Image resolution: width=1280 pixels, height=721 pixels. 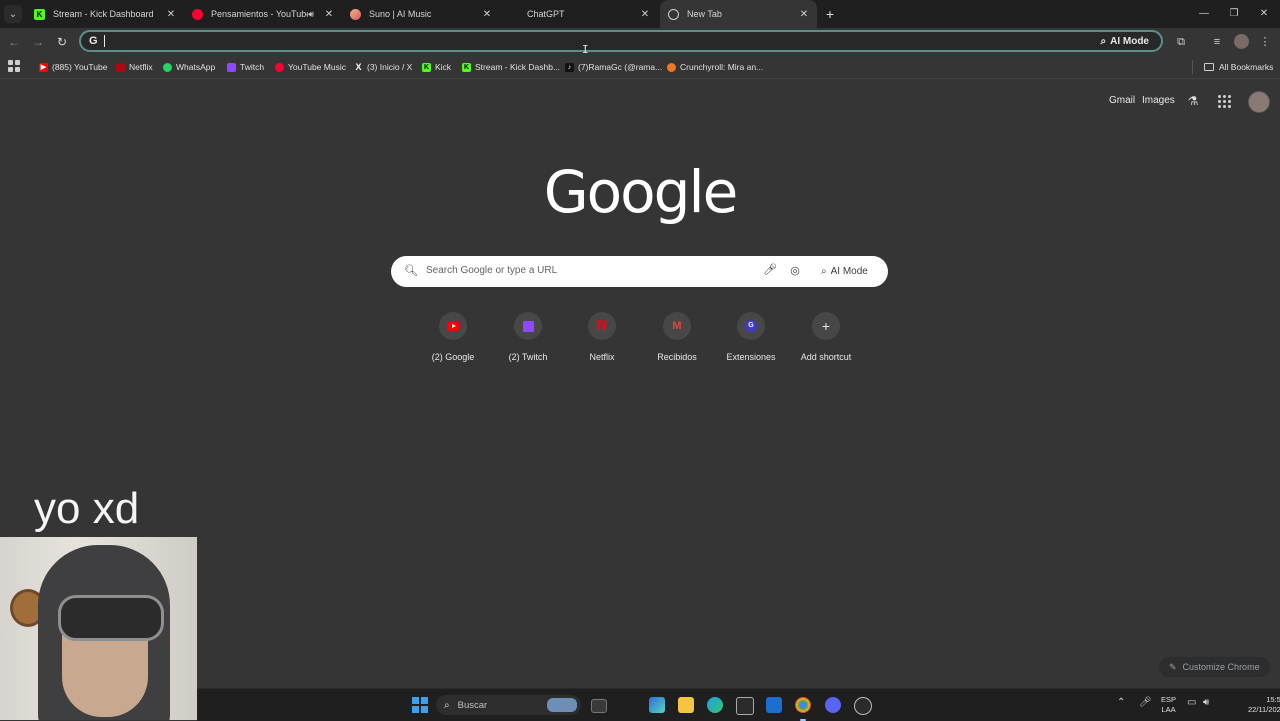 What do you see at coordinates (671, 67) in the screenshot?
I see `crunchyroll-icon` at bounding box center [671, 67].